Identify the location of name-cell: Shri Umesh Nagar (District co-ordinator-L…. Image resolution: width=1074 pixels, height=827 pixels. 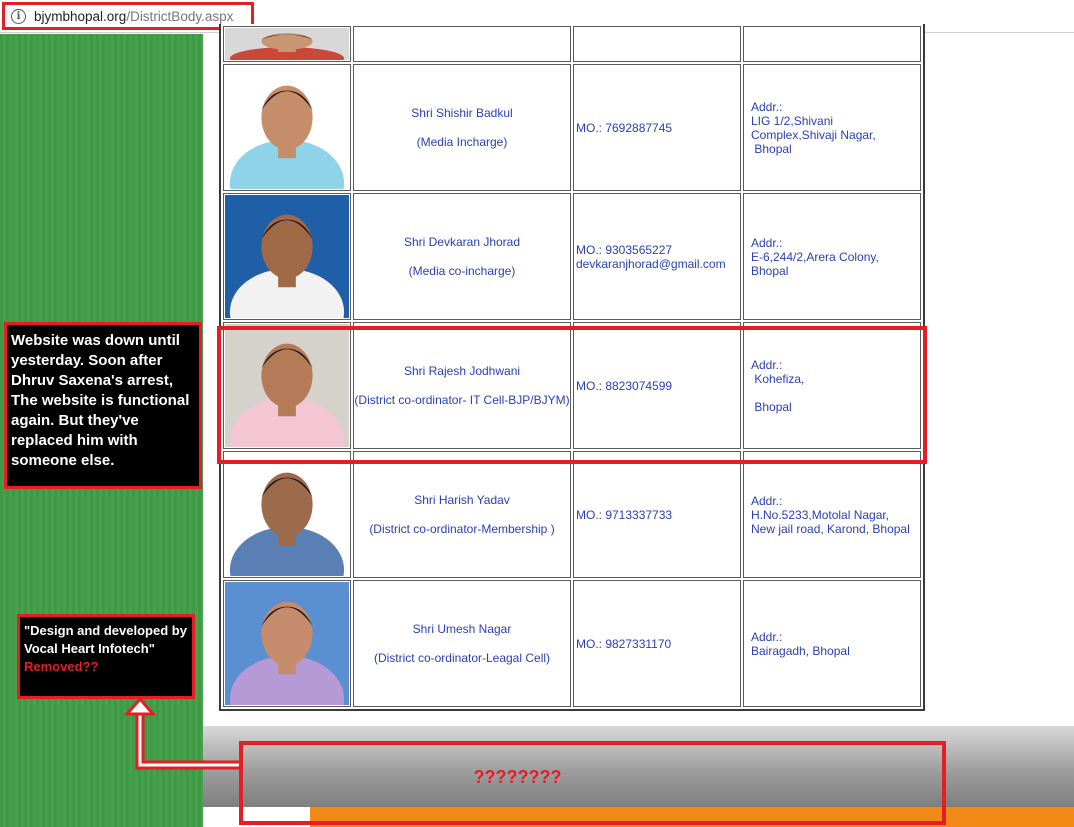
(462, 643).